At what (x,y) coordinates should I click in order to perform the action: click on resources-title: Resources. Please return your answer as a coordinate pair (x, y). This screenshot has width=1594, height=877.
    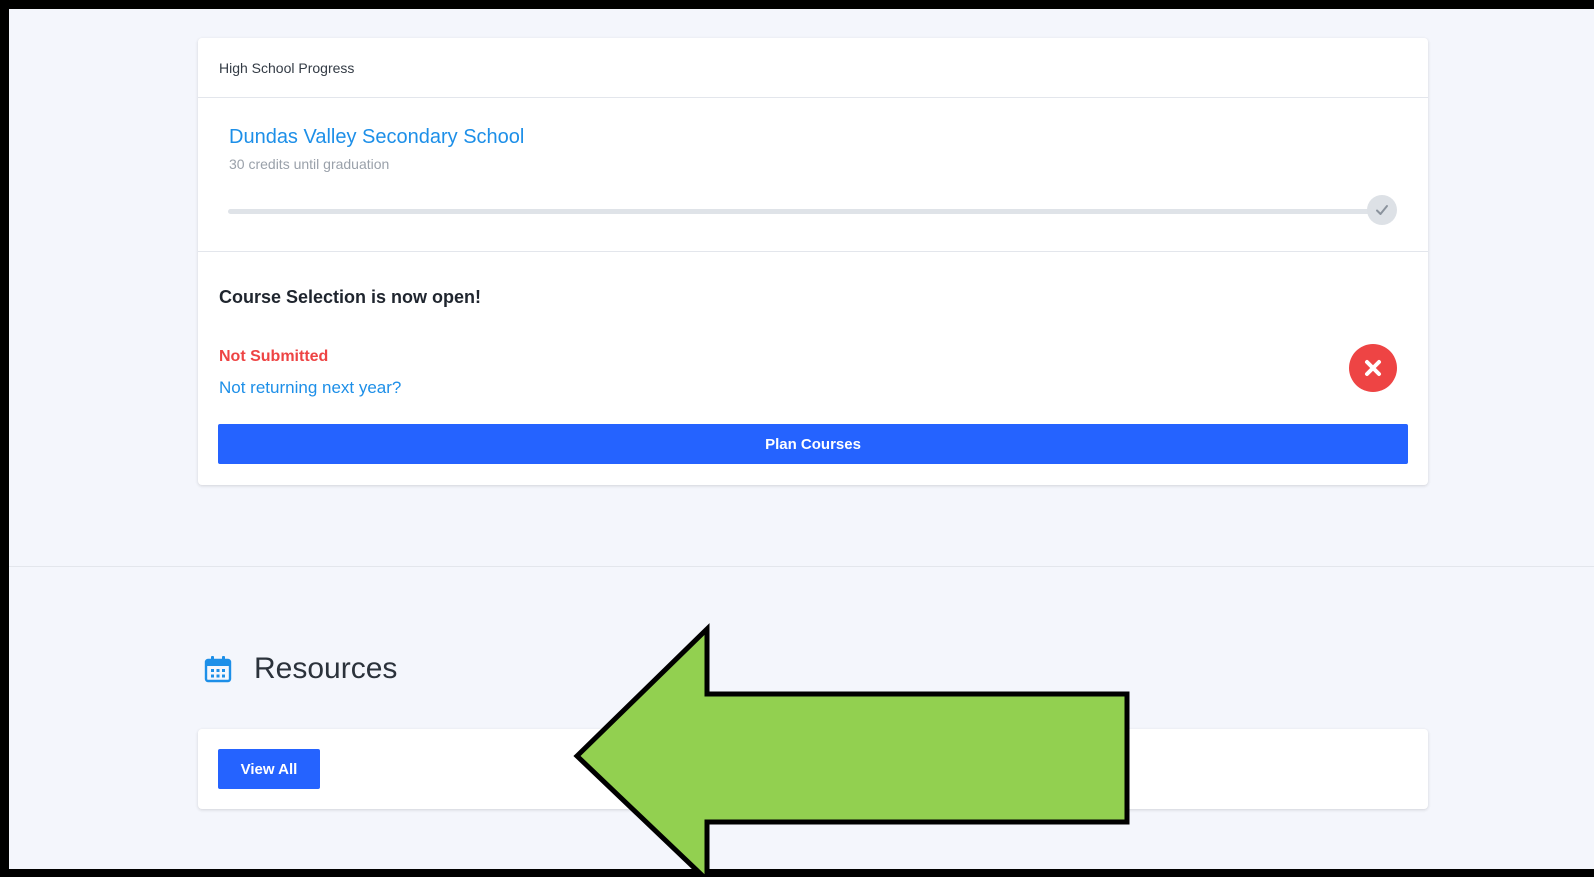
    Looking at the image, I should click on (326, 668).